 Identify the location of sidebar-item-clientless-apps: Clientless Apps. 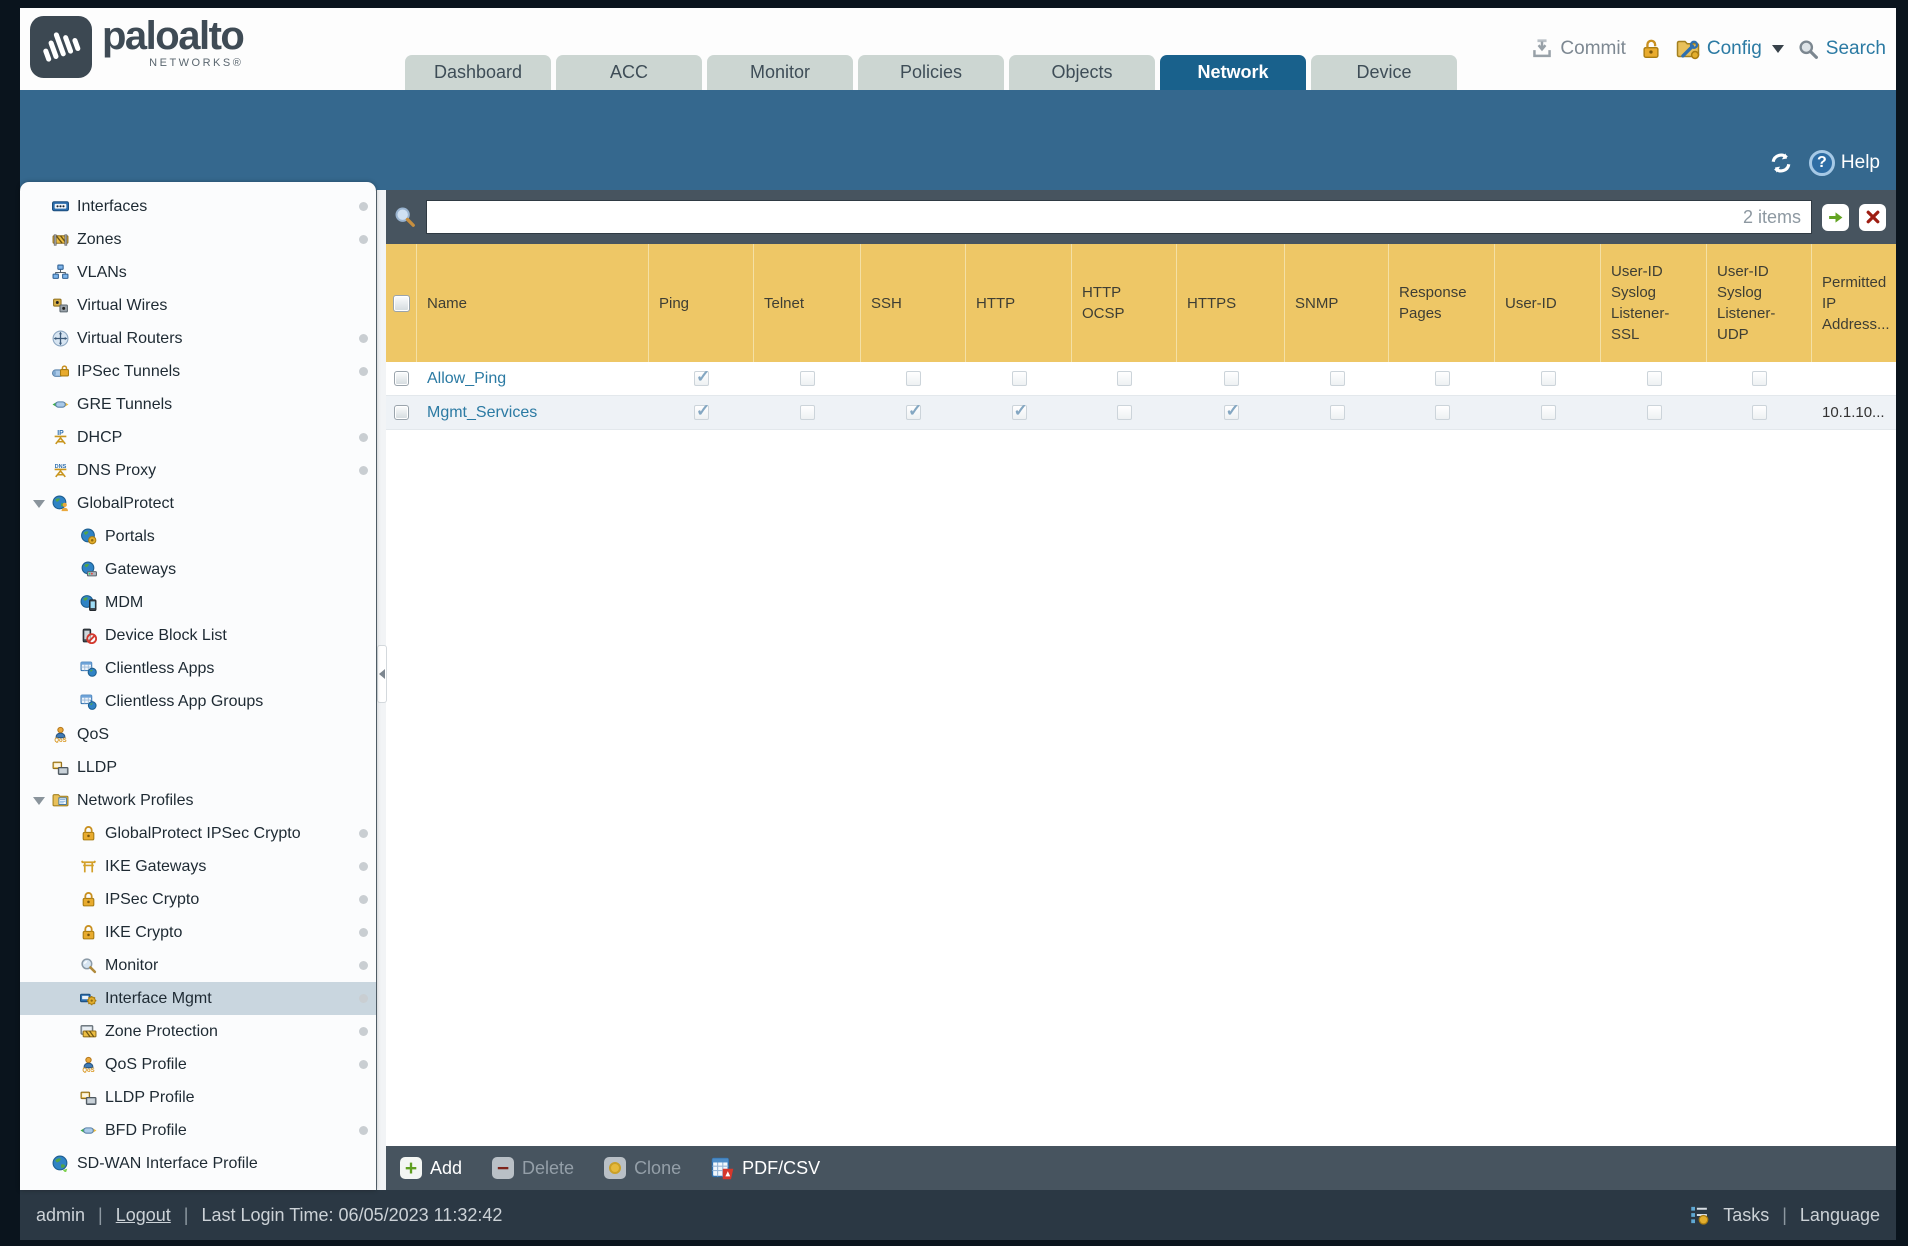
(198, 668).